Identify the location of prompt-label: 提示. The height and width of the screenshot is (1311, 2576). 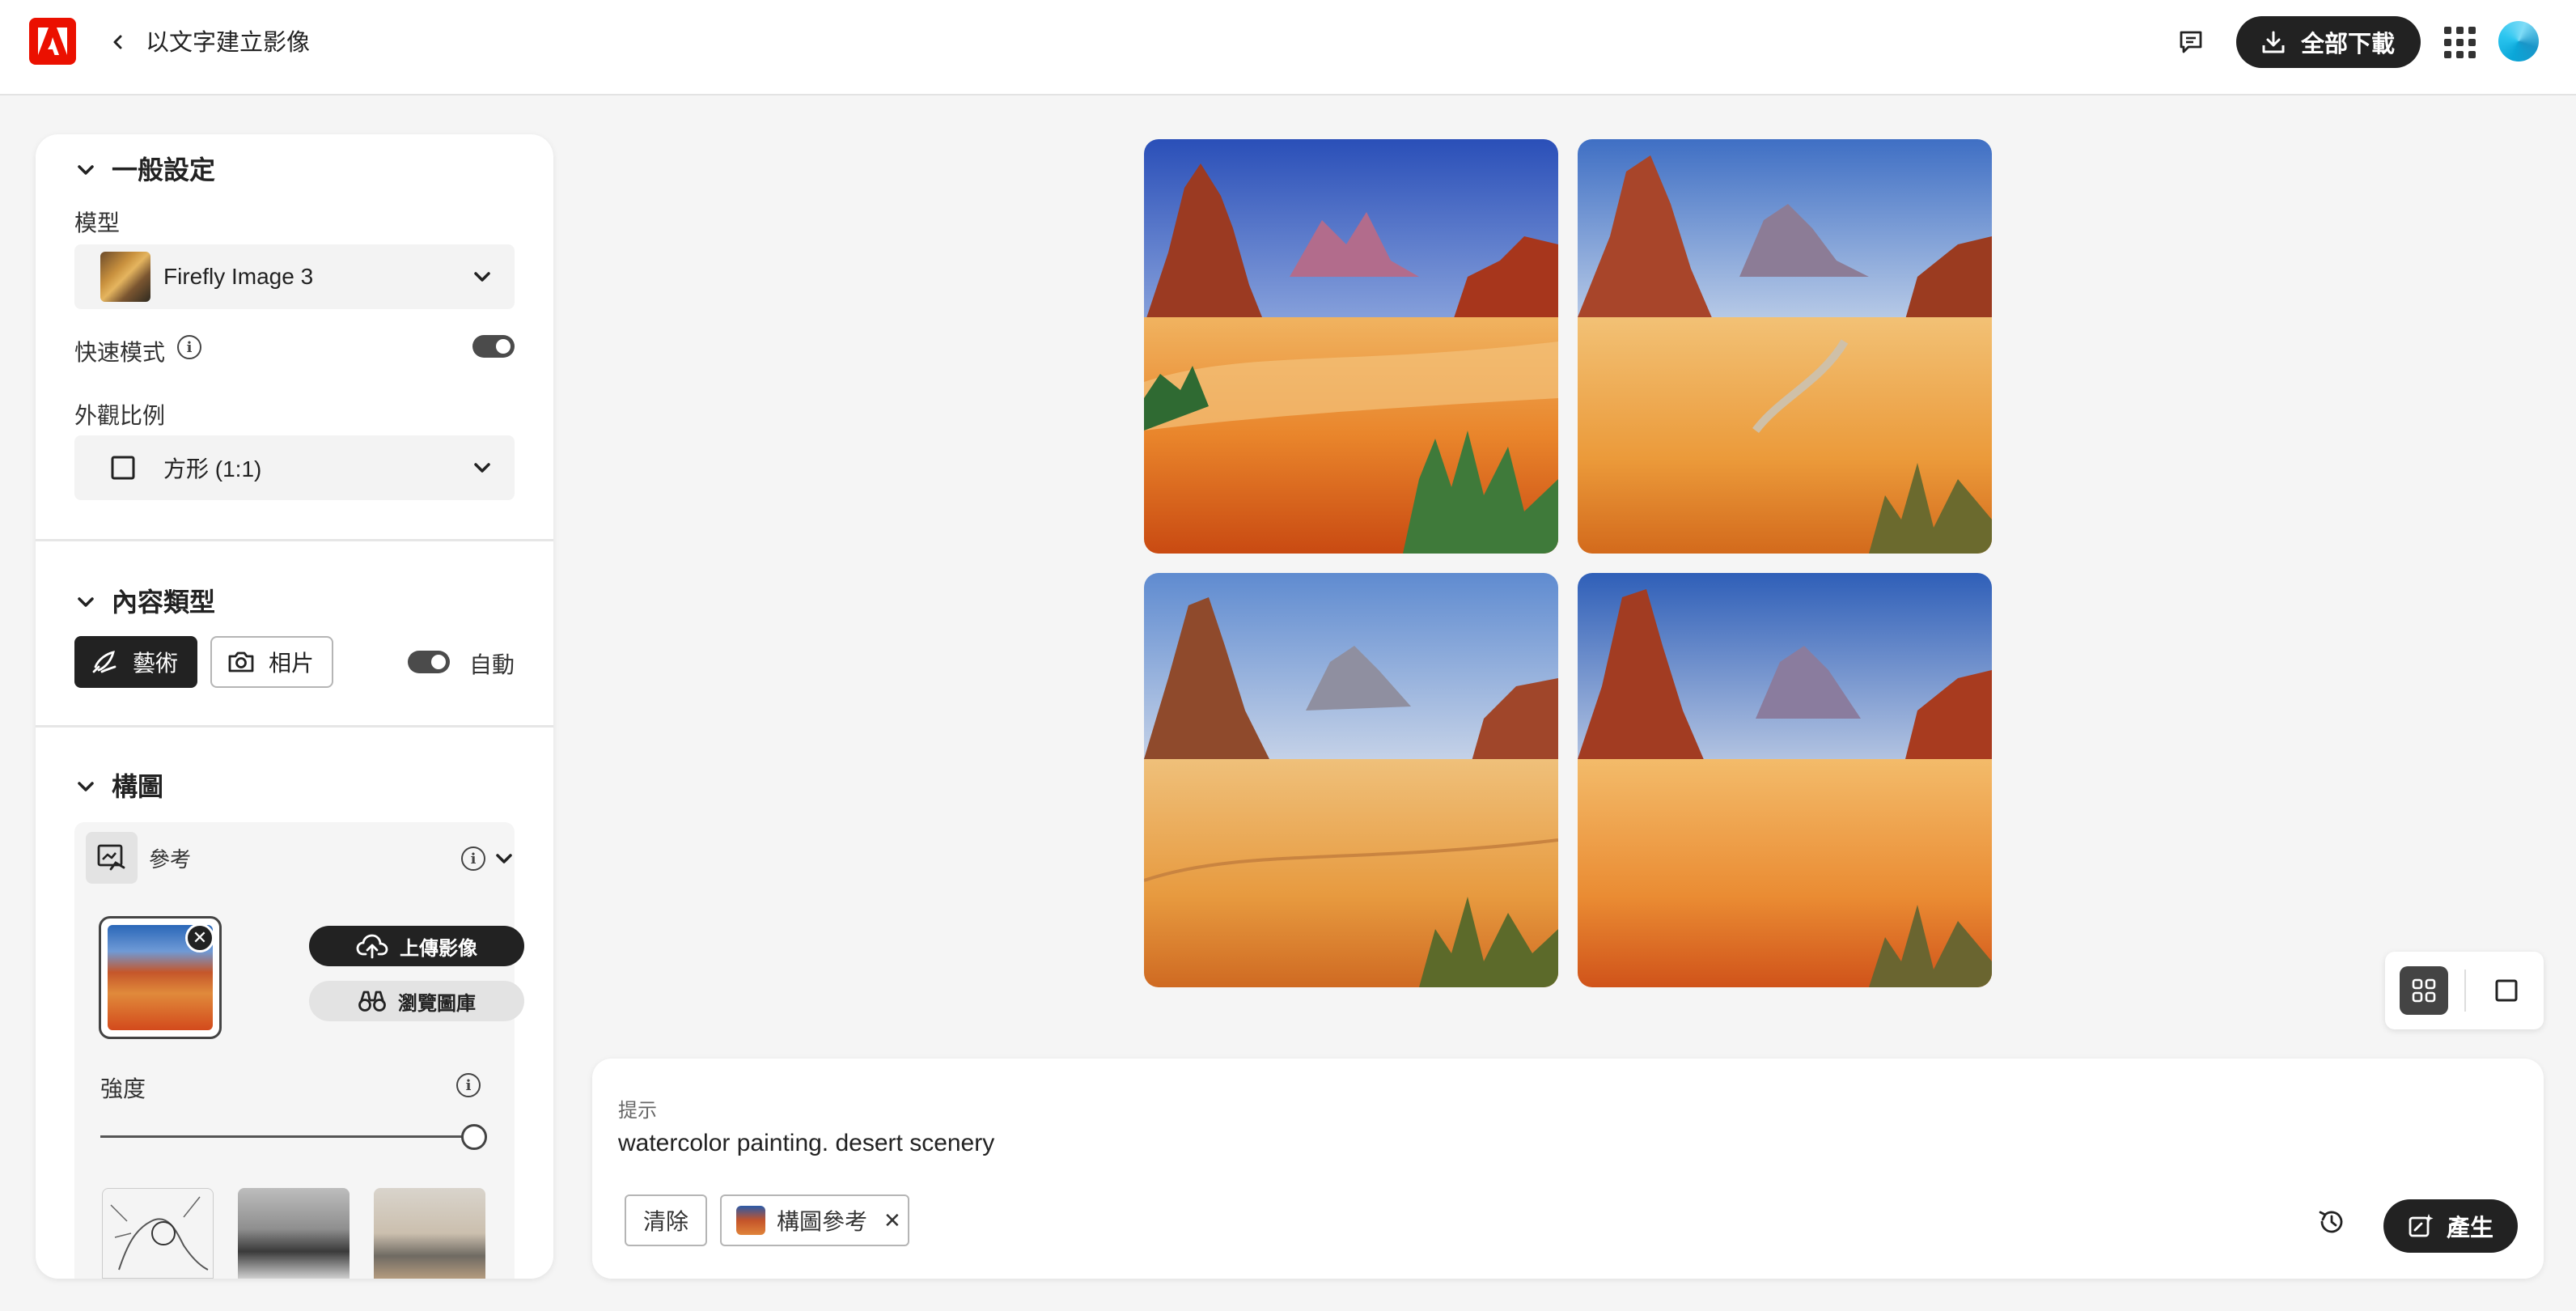
(637, 1111).